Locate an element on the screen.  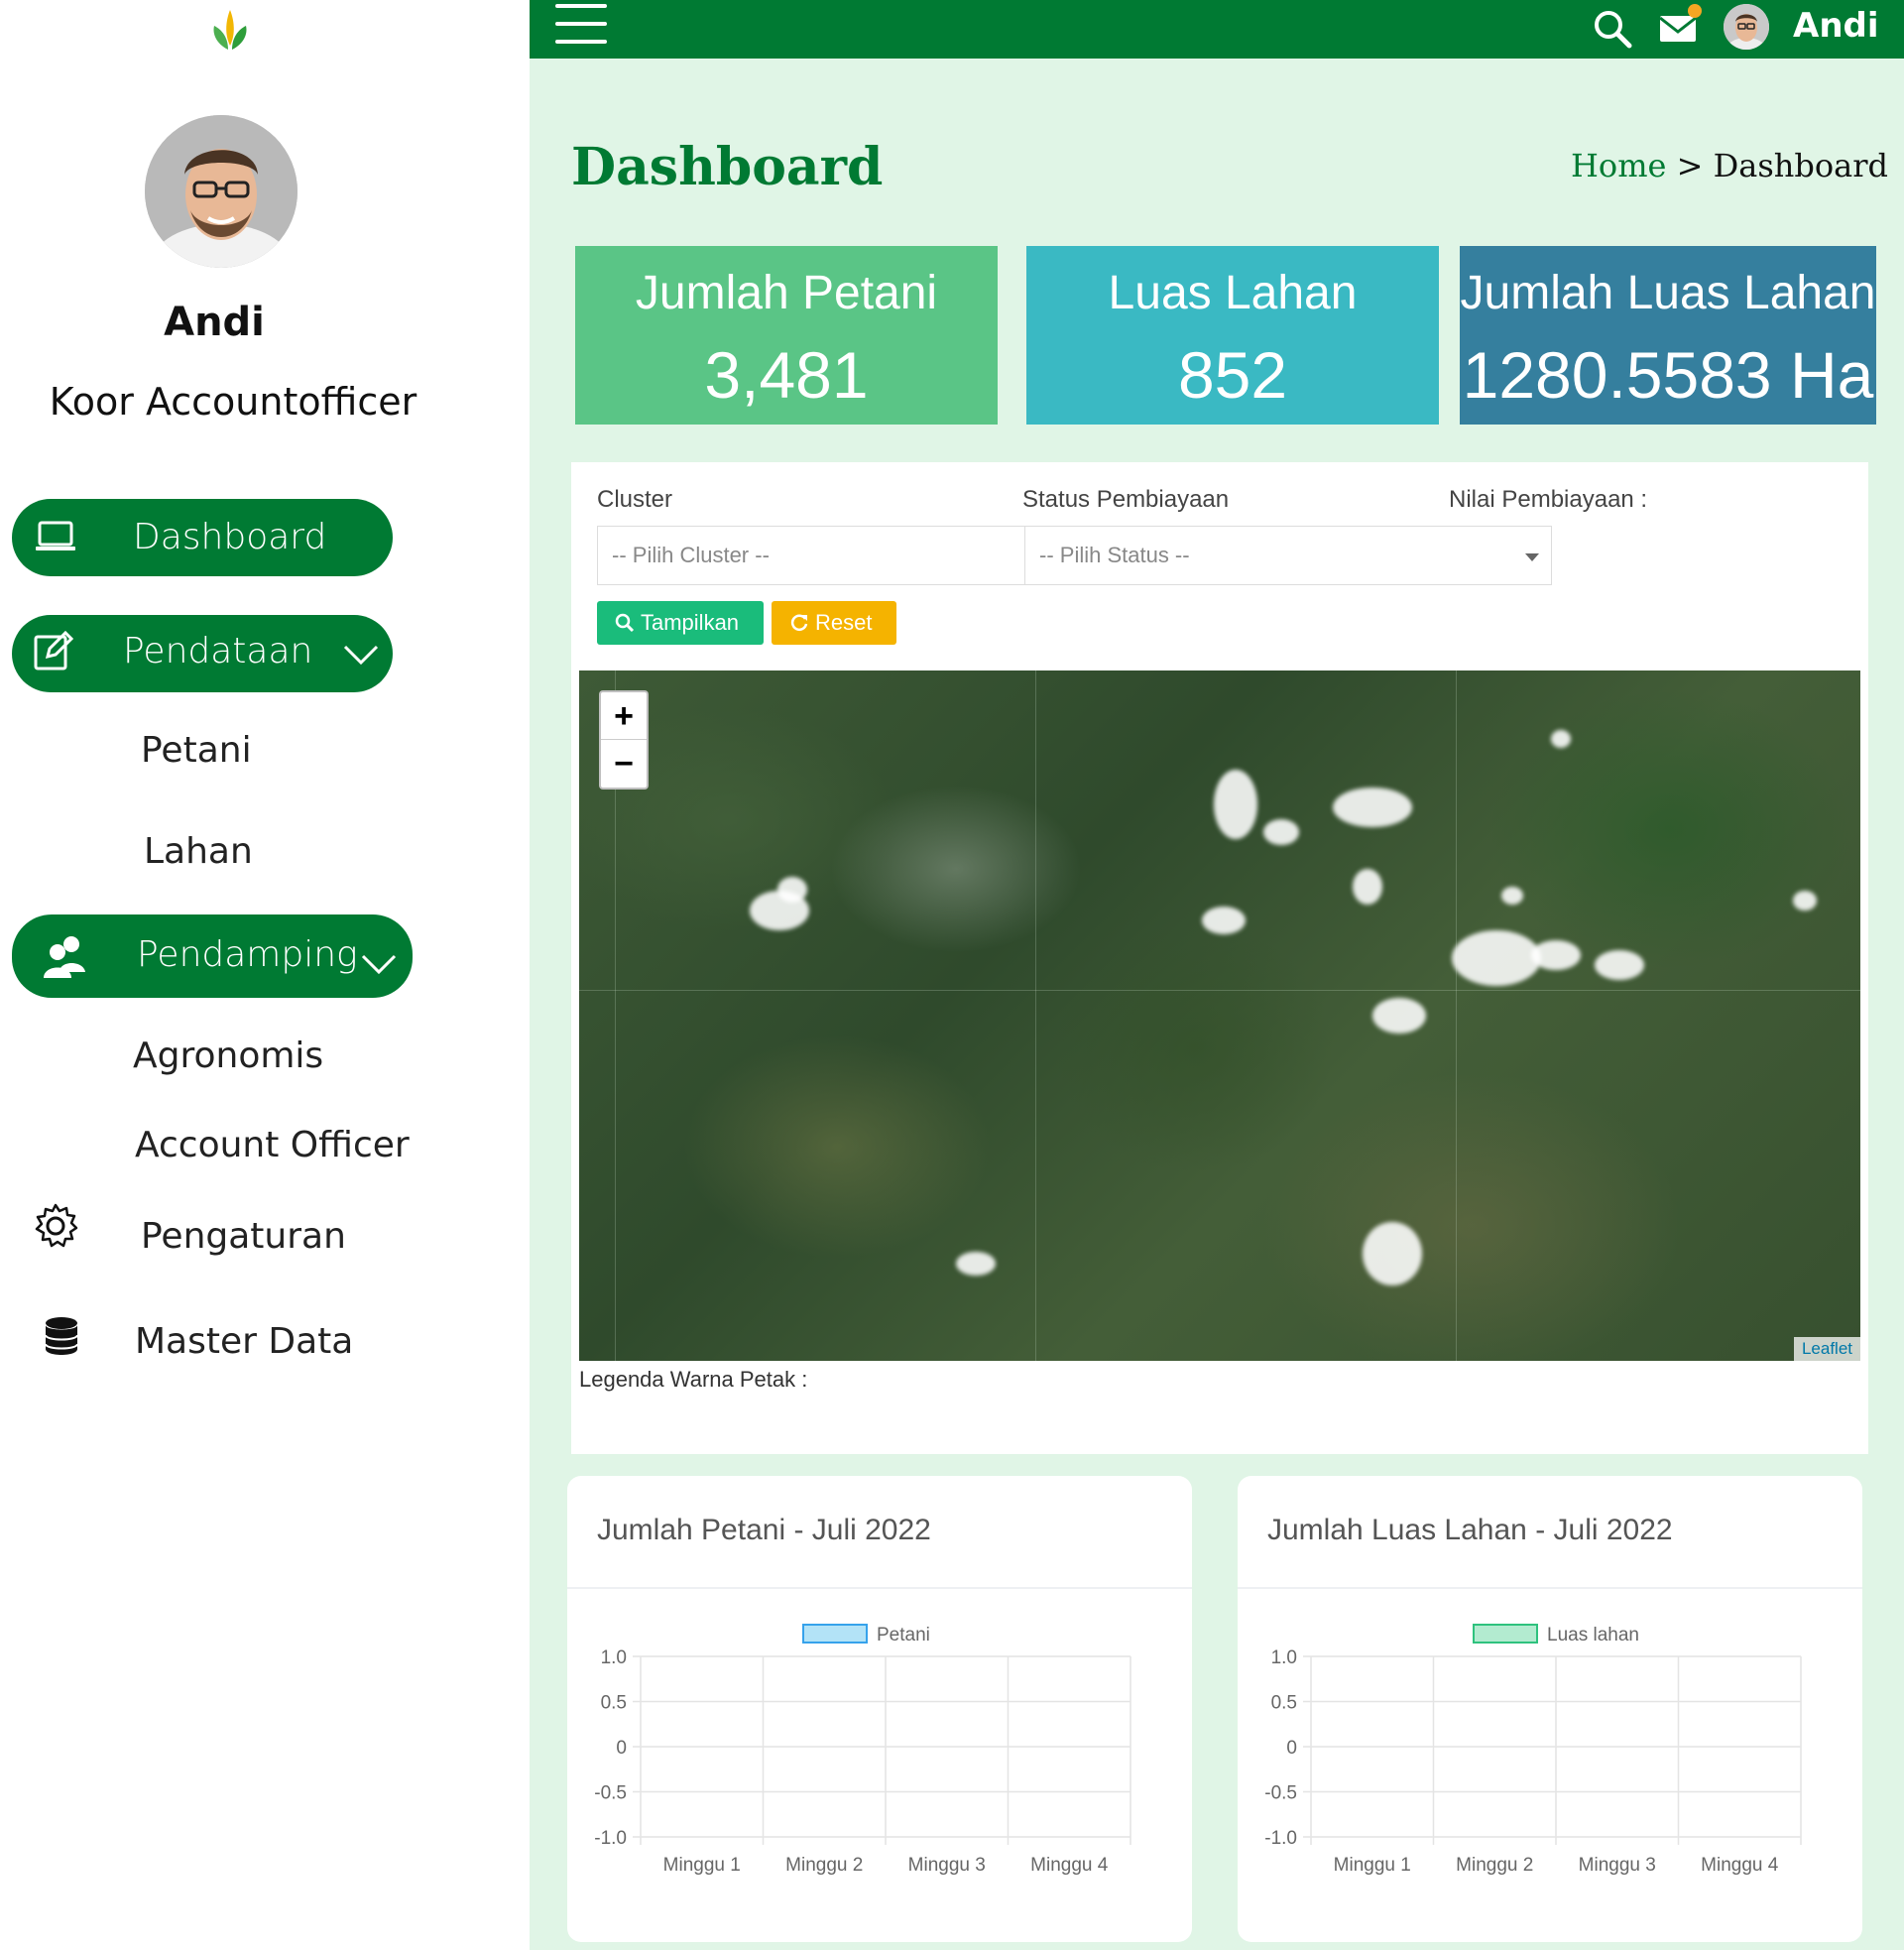
users-icon is located at coordinates (64, 957).